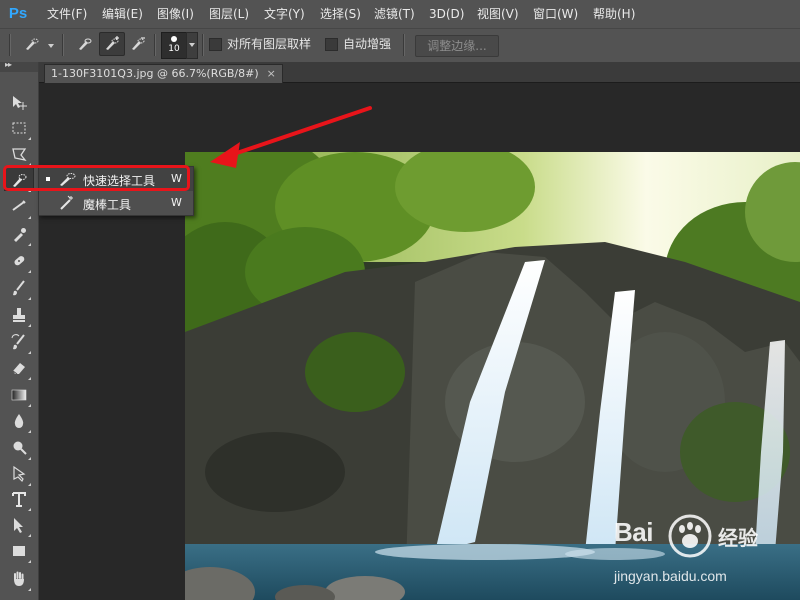 Image resolution: width=800 pixels, height=600 pixels. Describe the element at coordinates (367, 44) in the screenshot. I see `auto-enhance-label: 自动增强` at that location.